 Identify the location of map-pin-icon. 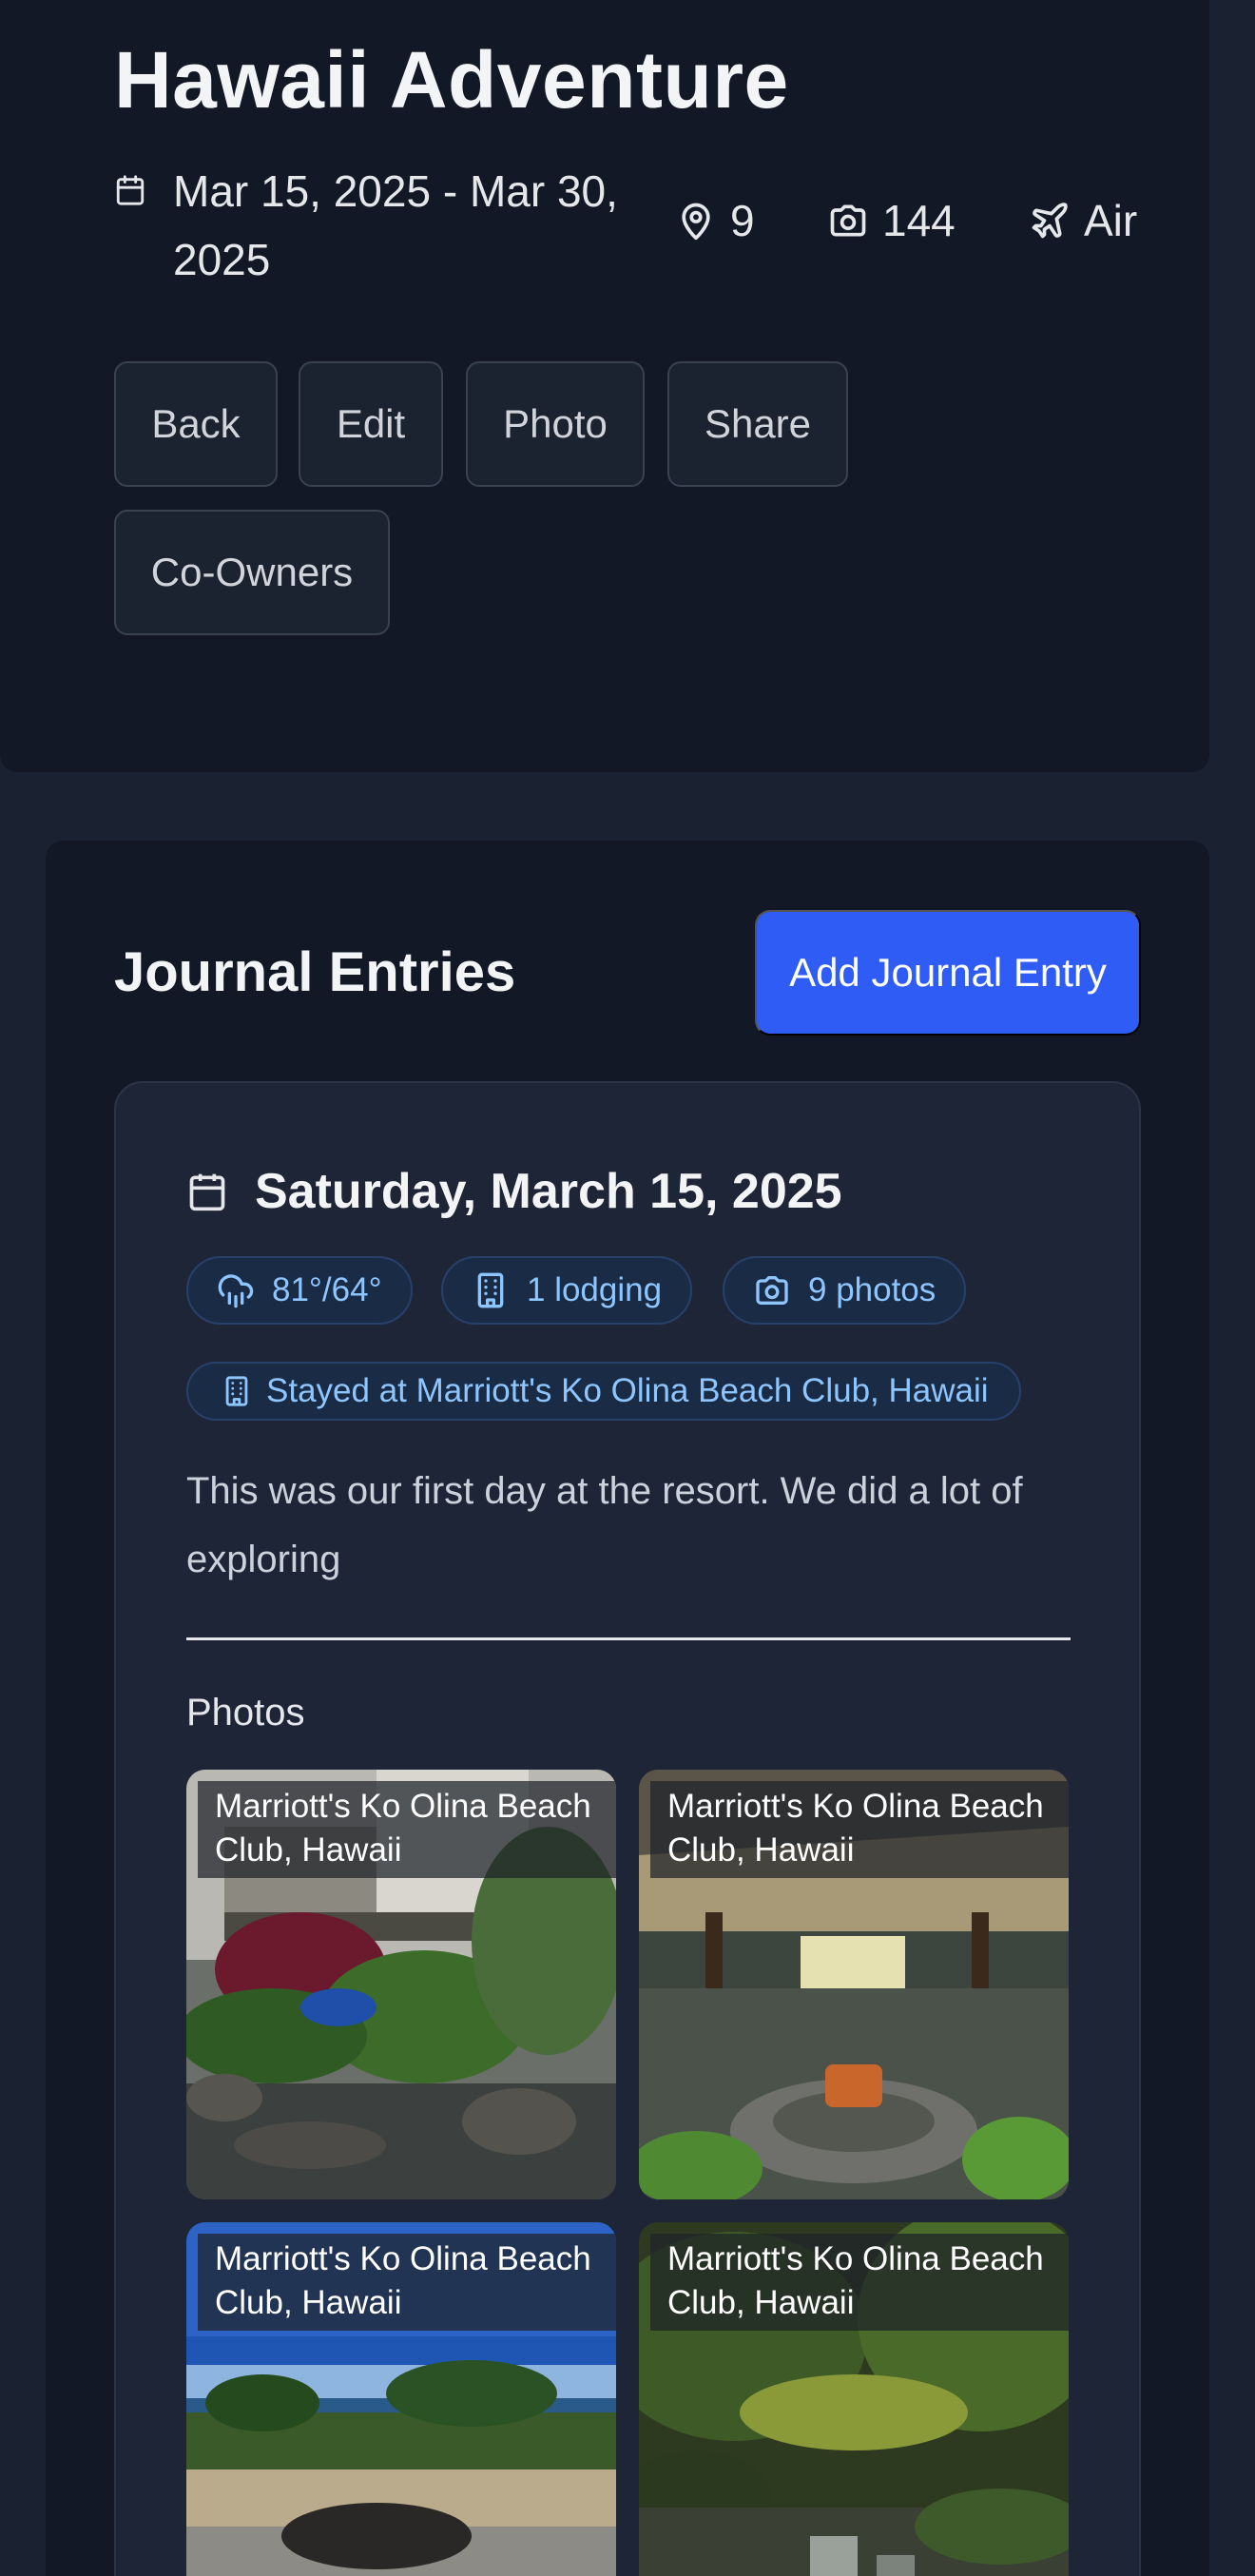
(696, 222).